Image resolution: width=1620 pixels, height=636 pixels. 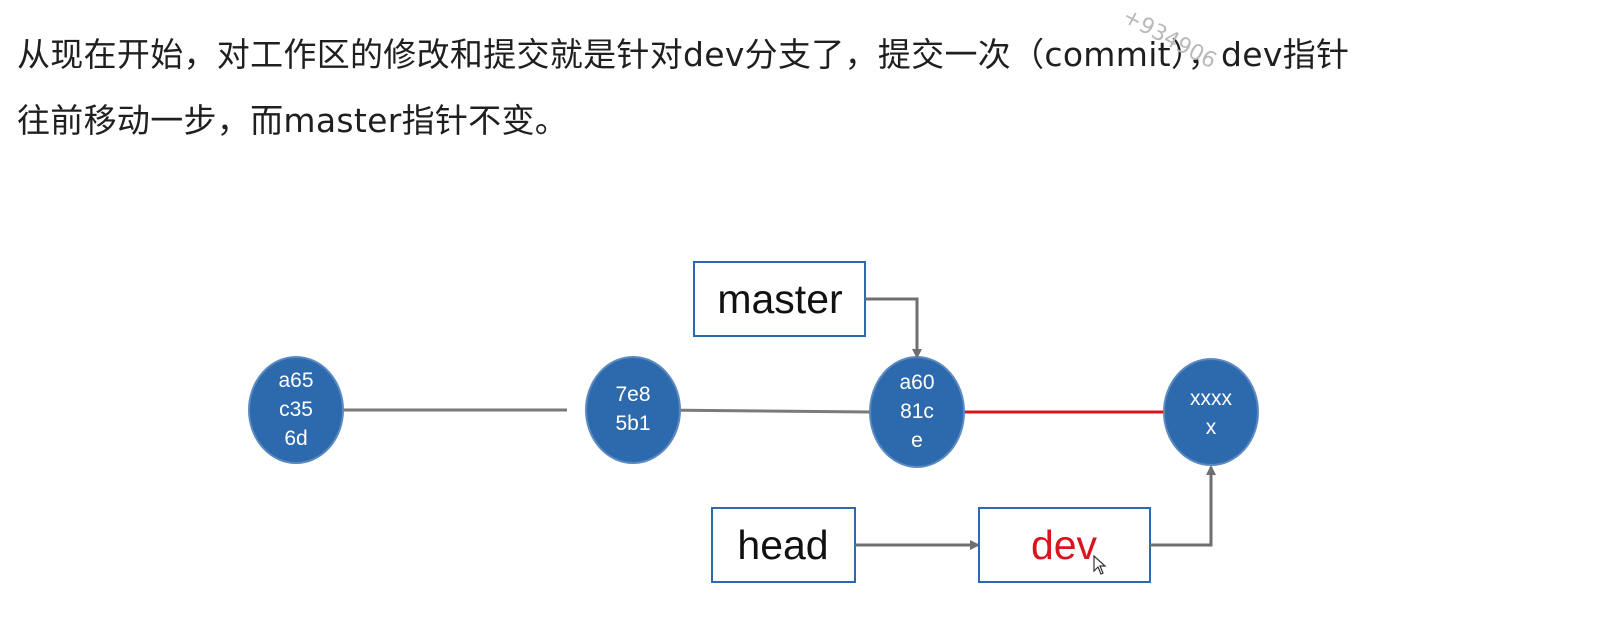 I want to click on commit-node-4: xxxx x, so click(x=1211, y=412).